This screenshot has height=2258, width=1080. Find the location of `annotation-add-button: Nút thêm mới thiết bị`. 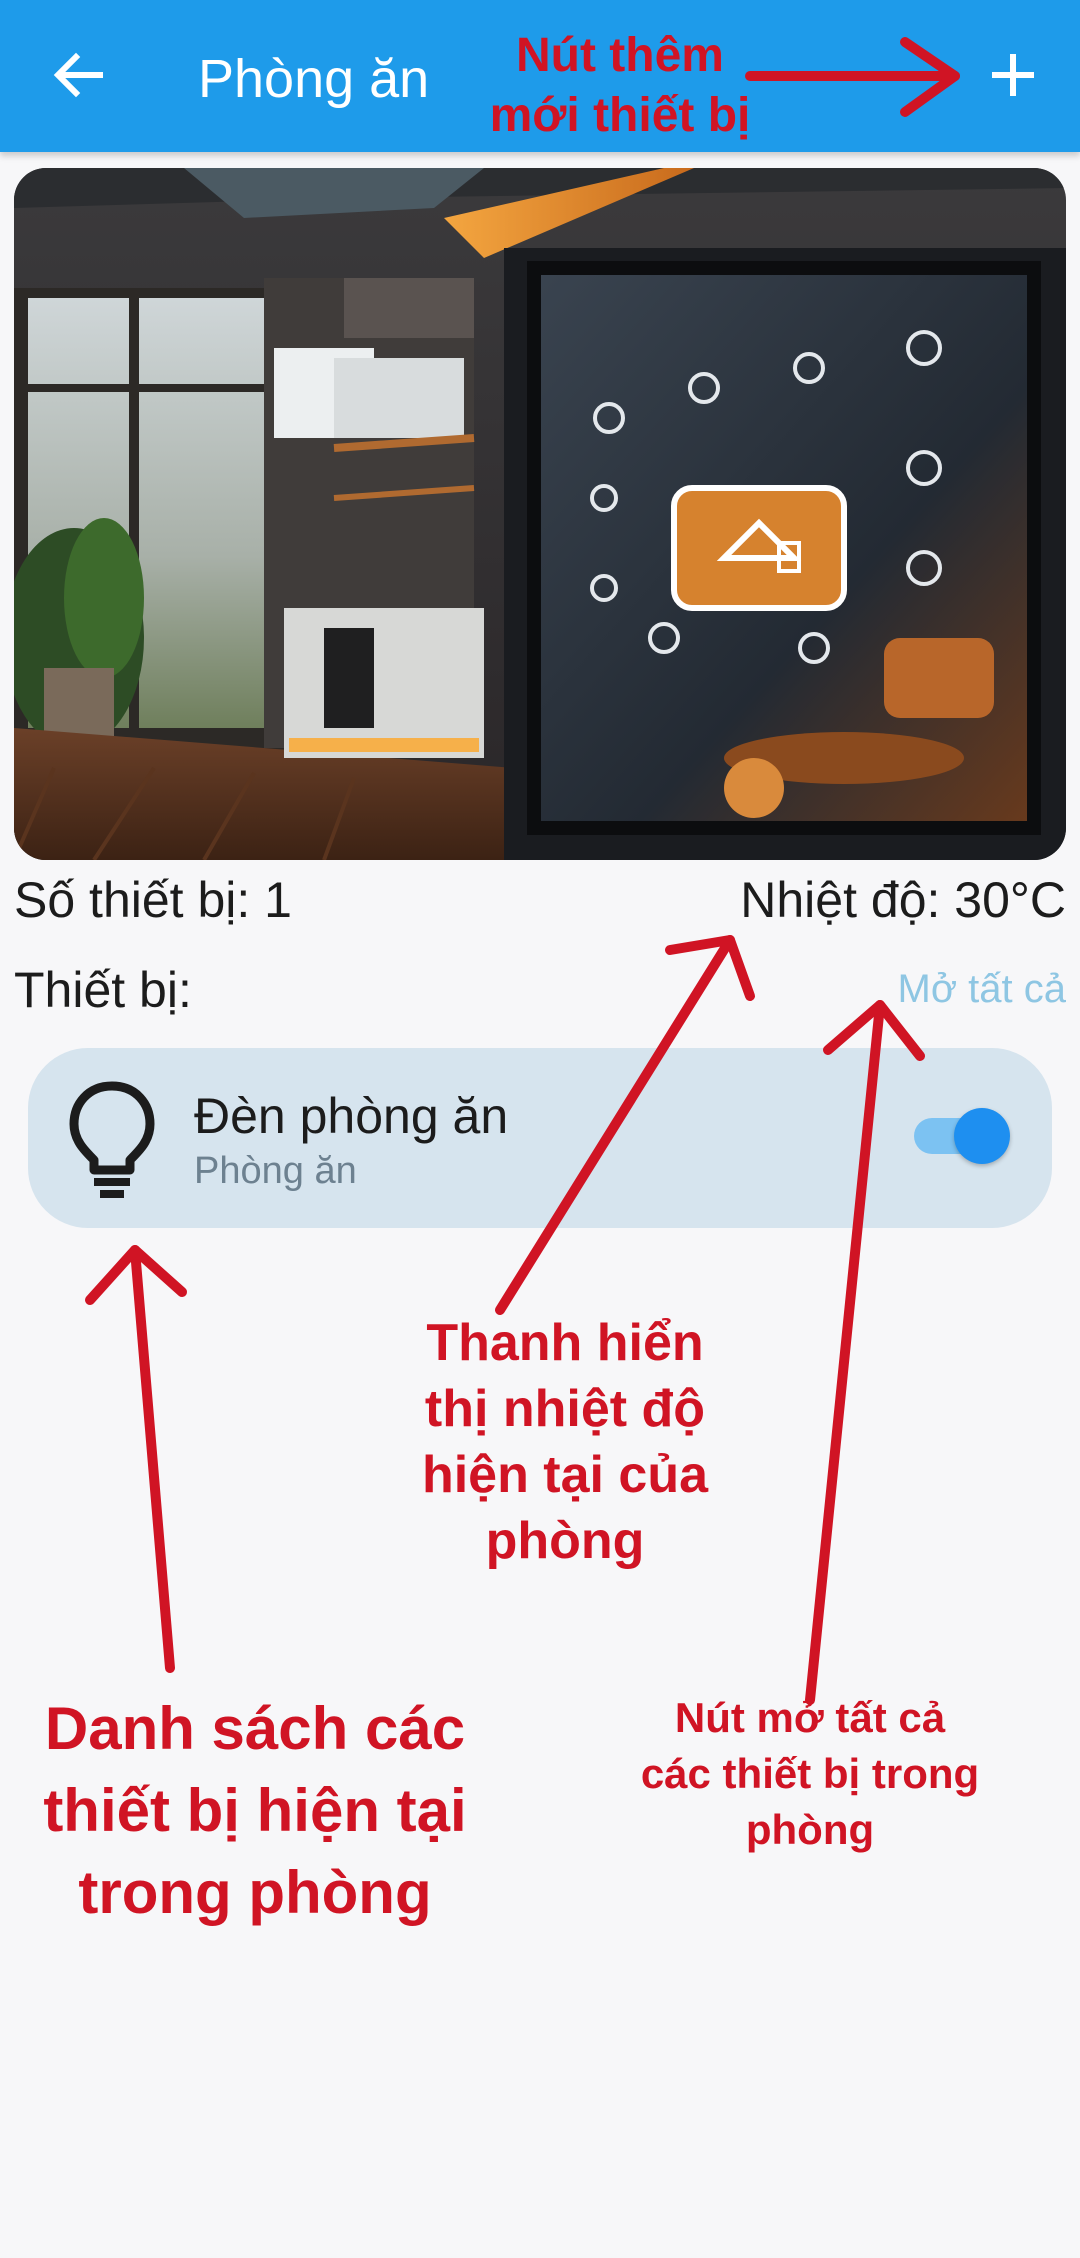

annotation-add-button: Nút thêm mới thiết bị is located at coordinates (620, 85).